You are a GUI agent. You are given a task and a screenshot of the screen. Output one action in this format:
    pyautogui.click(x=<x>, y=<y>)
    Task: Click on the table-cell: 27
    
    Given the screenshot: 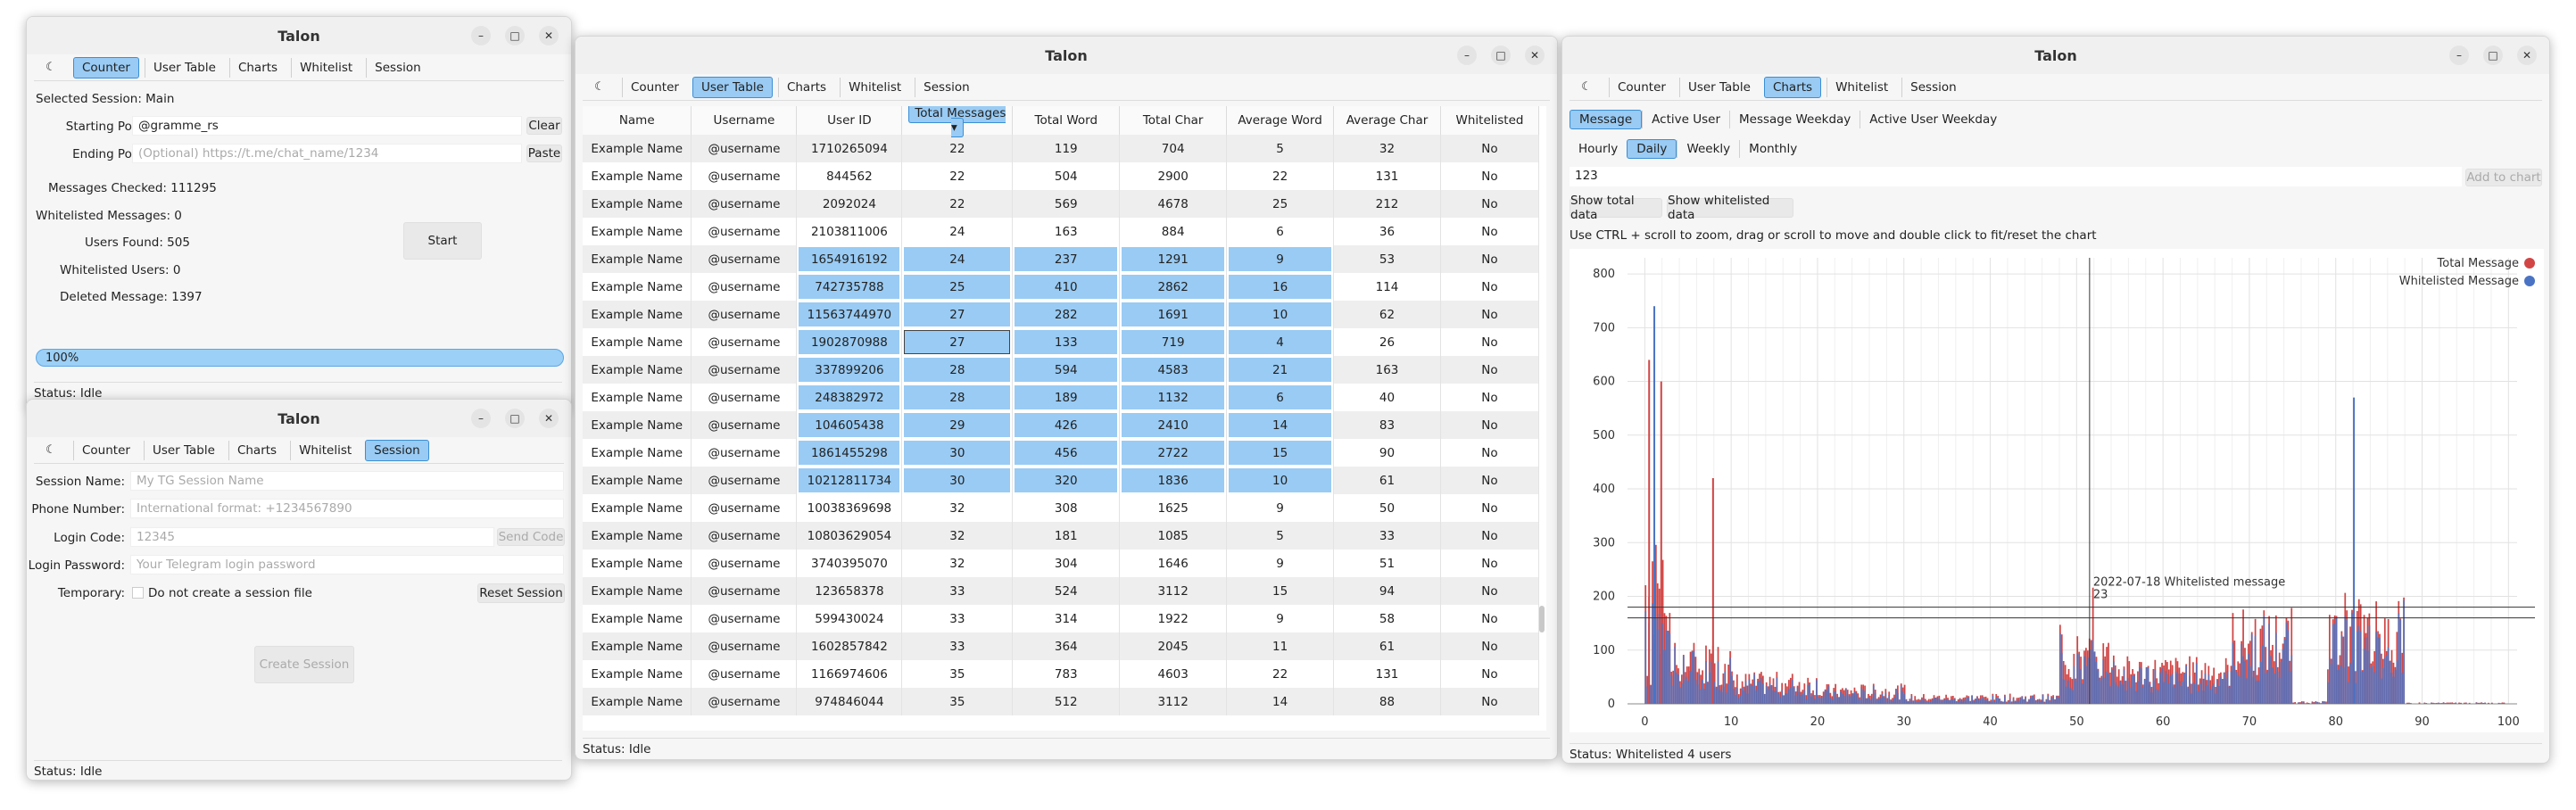 What is the action you would take?
    pyautogui.click(x=957, y=342)
    